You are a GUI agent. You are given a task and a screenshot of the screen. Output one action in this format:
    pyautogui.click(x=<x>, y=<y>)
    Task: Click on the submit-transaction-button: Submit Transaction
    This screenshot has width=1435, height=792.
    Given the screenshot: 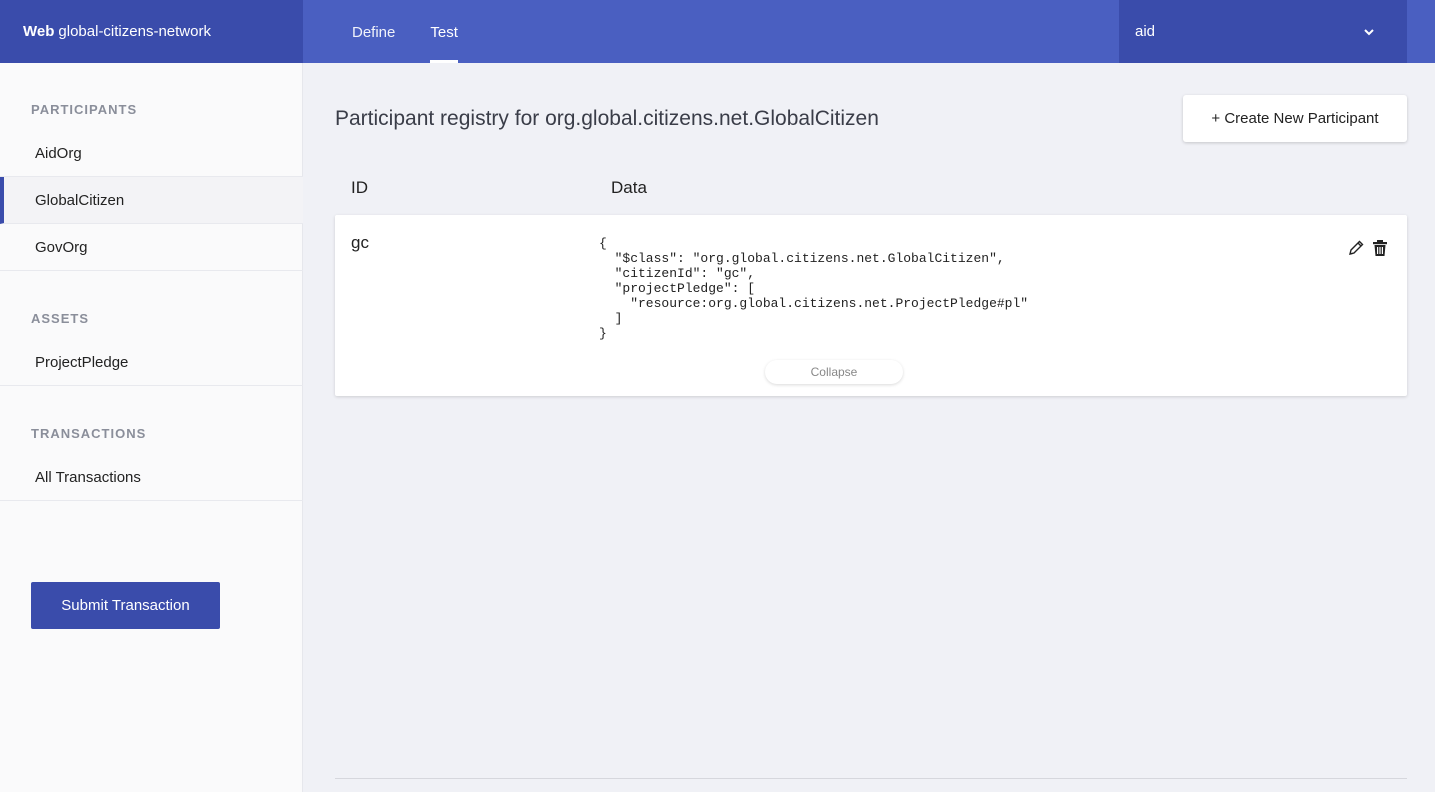 What is the action you would take?
    pyautogui.click(x=125, y=605)
    